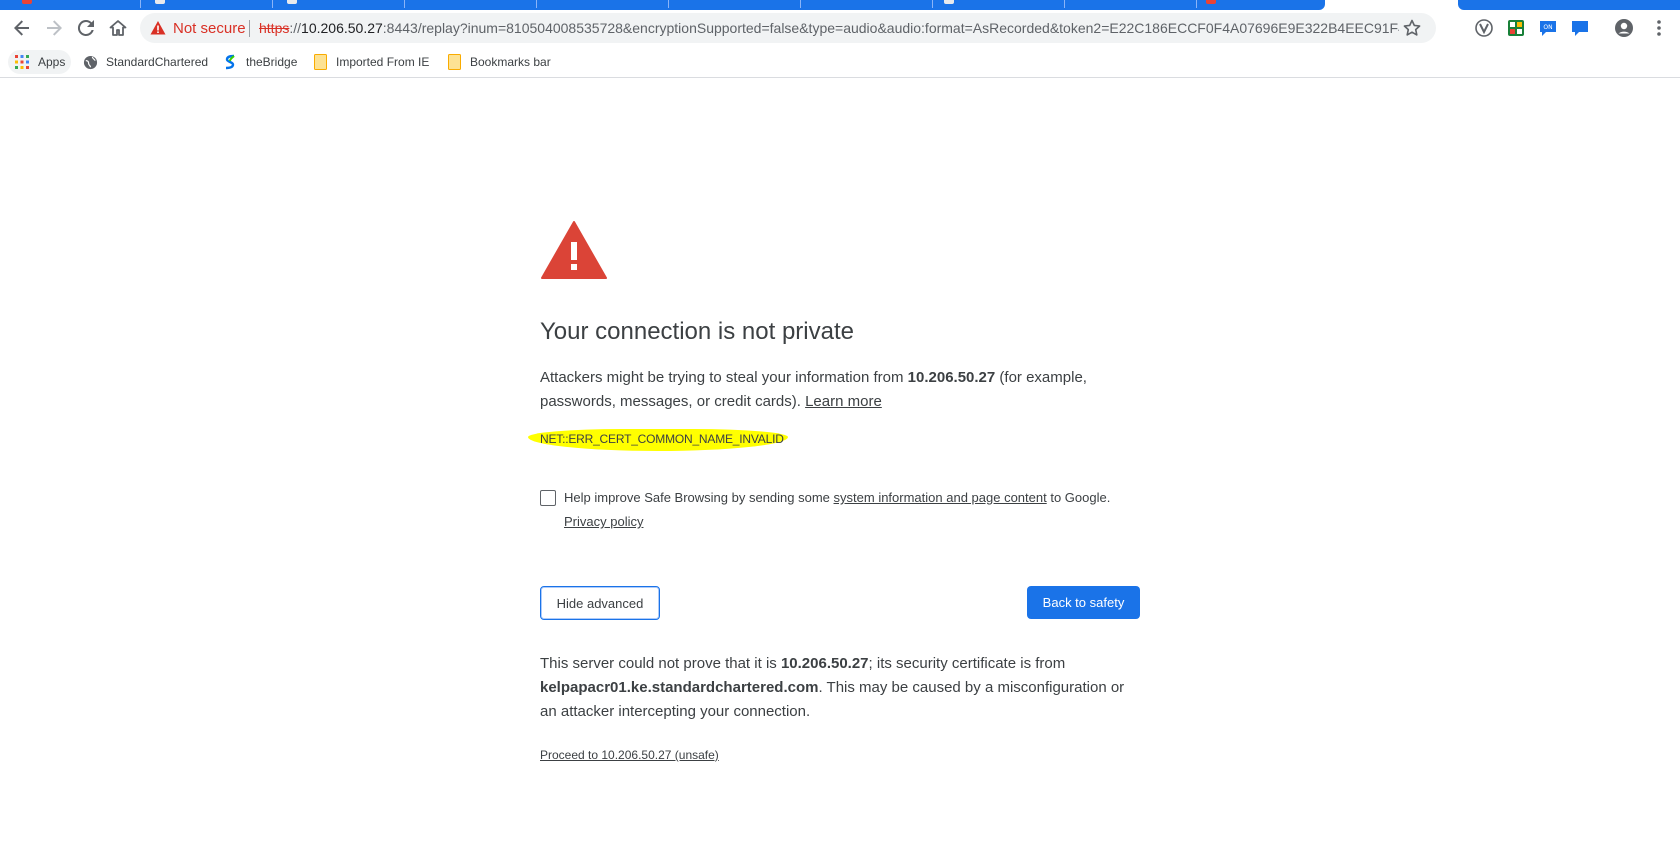  Describe the element at coordinates (1569, 5) in the screenshot. I see `inactive-tabs-right` at that location.